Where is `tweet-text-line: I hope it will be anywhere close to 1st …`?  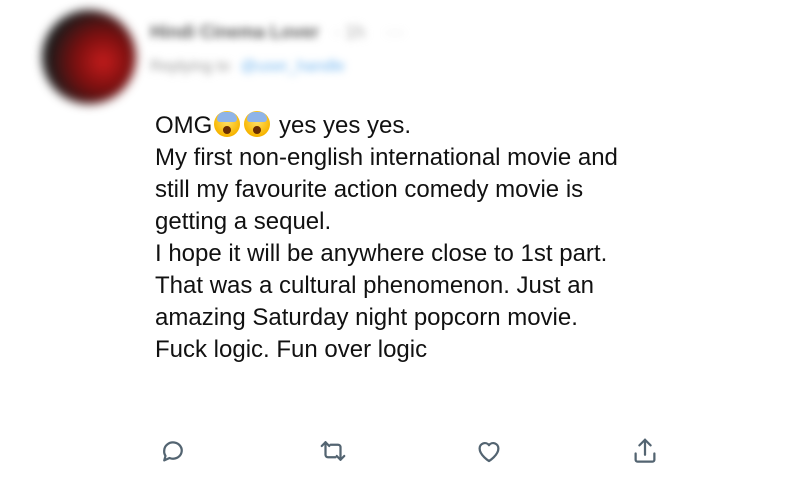
tweet-text-line: I hope it will be anywhere close to 1st … is located at coordinates (381, 253).